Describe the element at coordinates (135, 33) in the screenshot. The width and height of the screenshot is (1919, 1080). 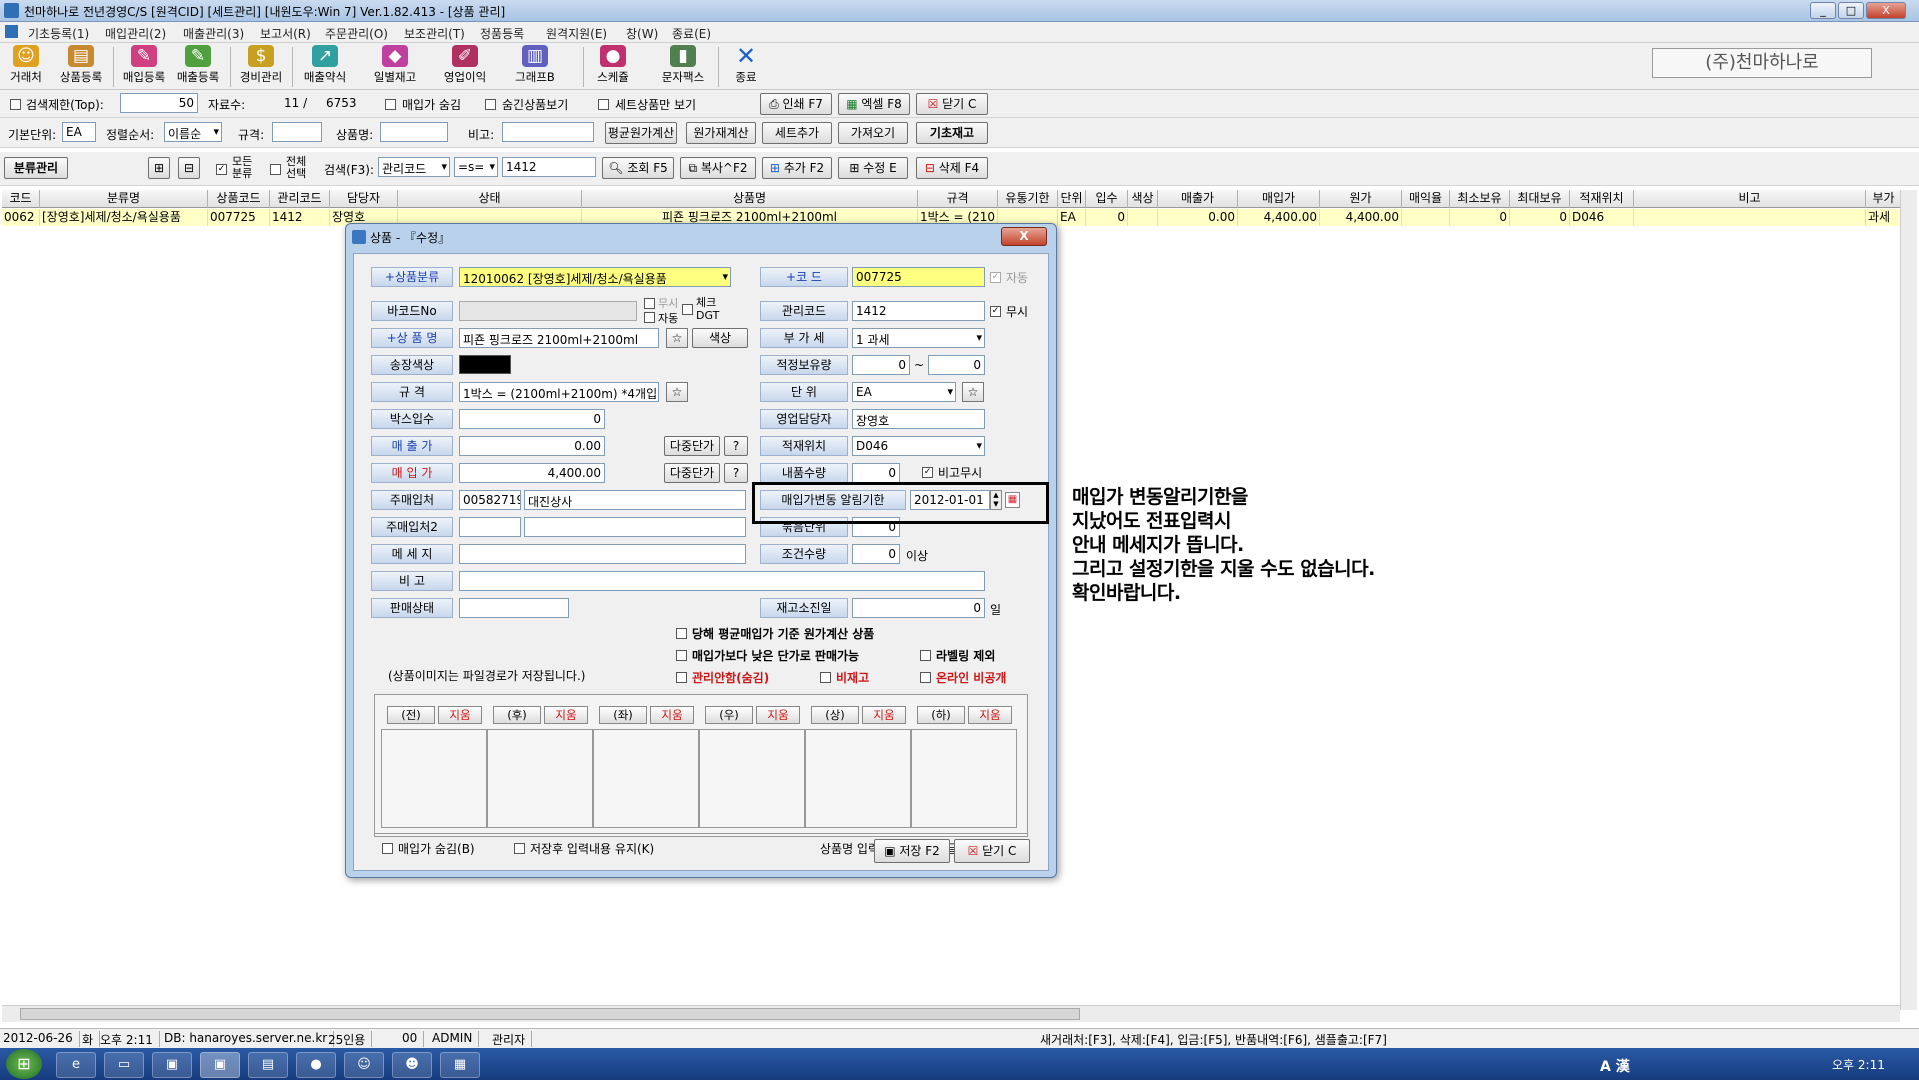
I see `menu-purchase: 매입관리(2)` at that location.